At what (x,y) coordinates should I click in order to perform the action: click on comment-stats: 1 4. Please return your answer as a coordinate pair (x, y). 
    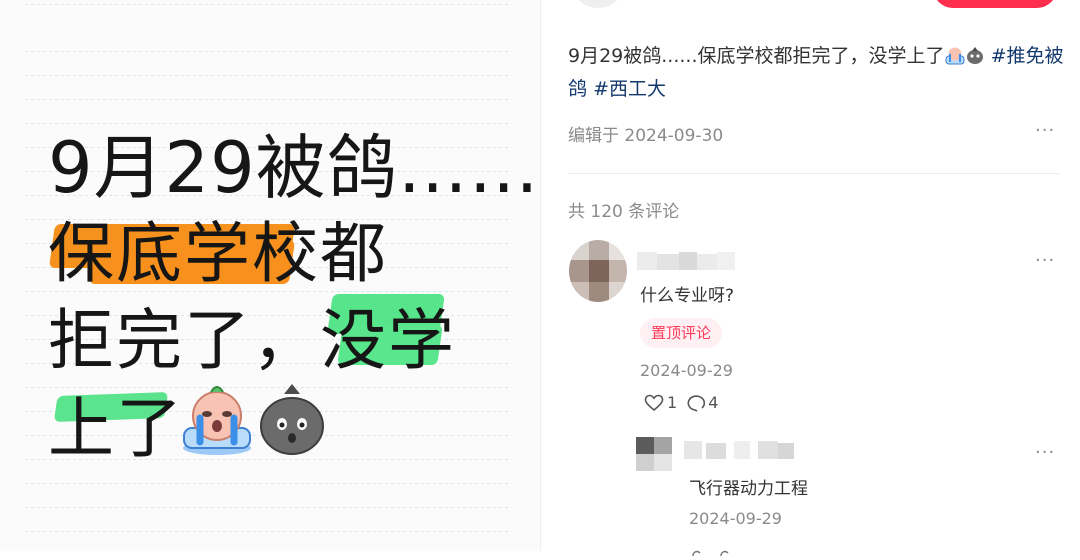
    Looking at the image, I should click on (685, 402).